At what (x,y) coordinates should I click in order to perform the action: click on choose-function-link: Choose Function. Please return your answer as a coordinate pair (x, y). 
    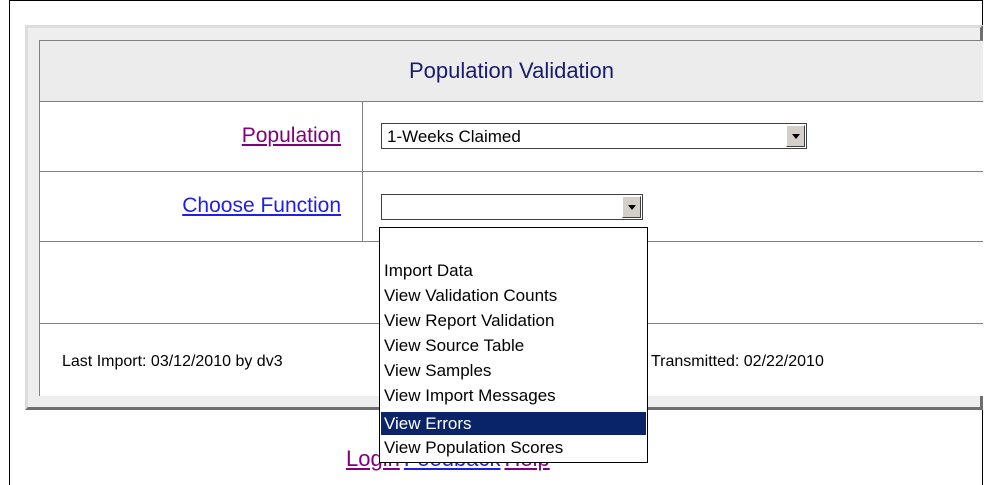
    Looking at the image, I should click on (261, 206).